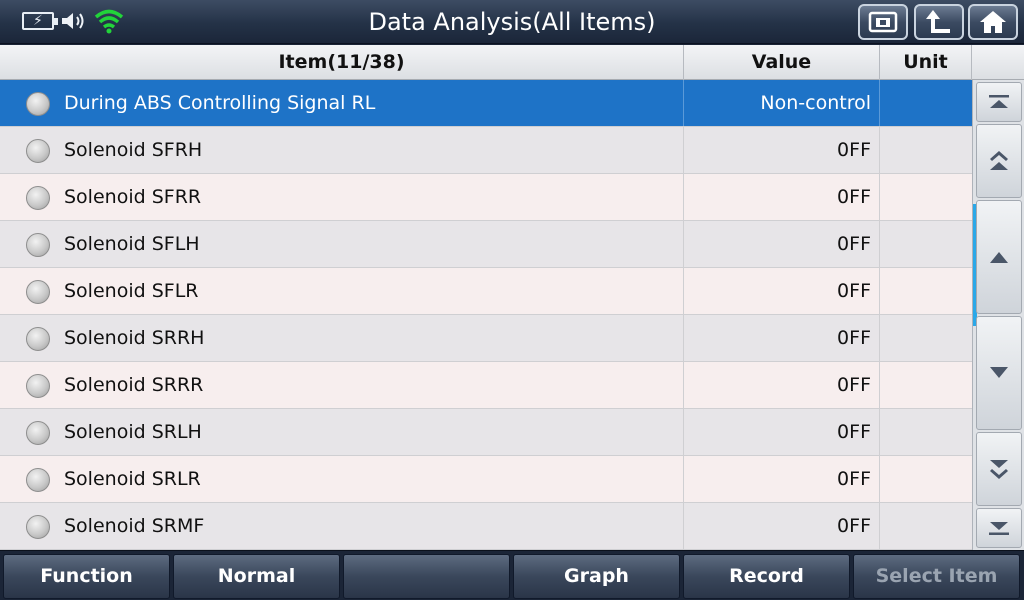  I want to click on back-button, so click(939, 22).